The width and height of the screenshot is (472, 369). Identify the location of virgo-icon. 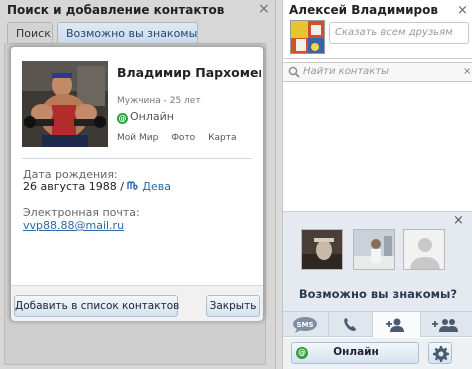
(133, 185).